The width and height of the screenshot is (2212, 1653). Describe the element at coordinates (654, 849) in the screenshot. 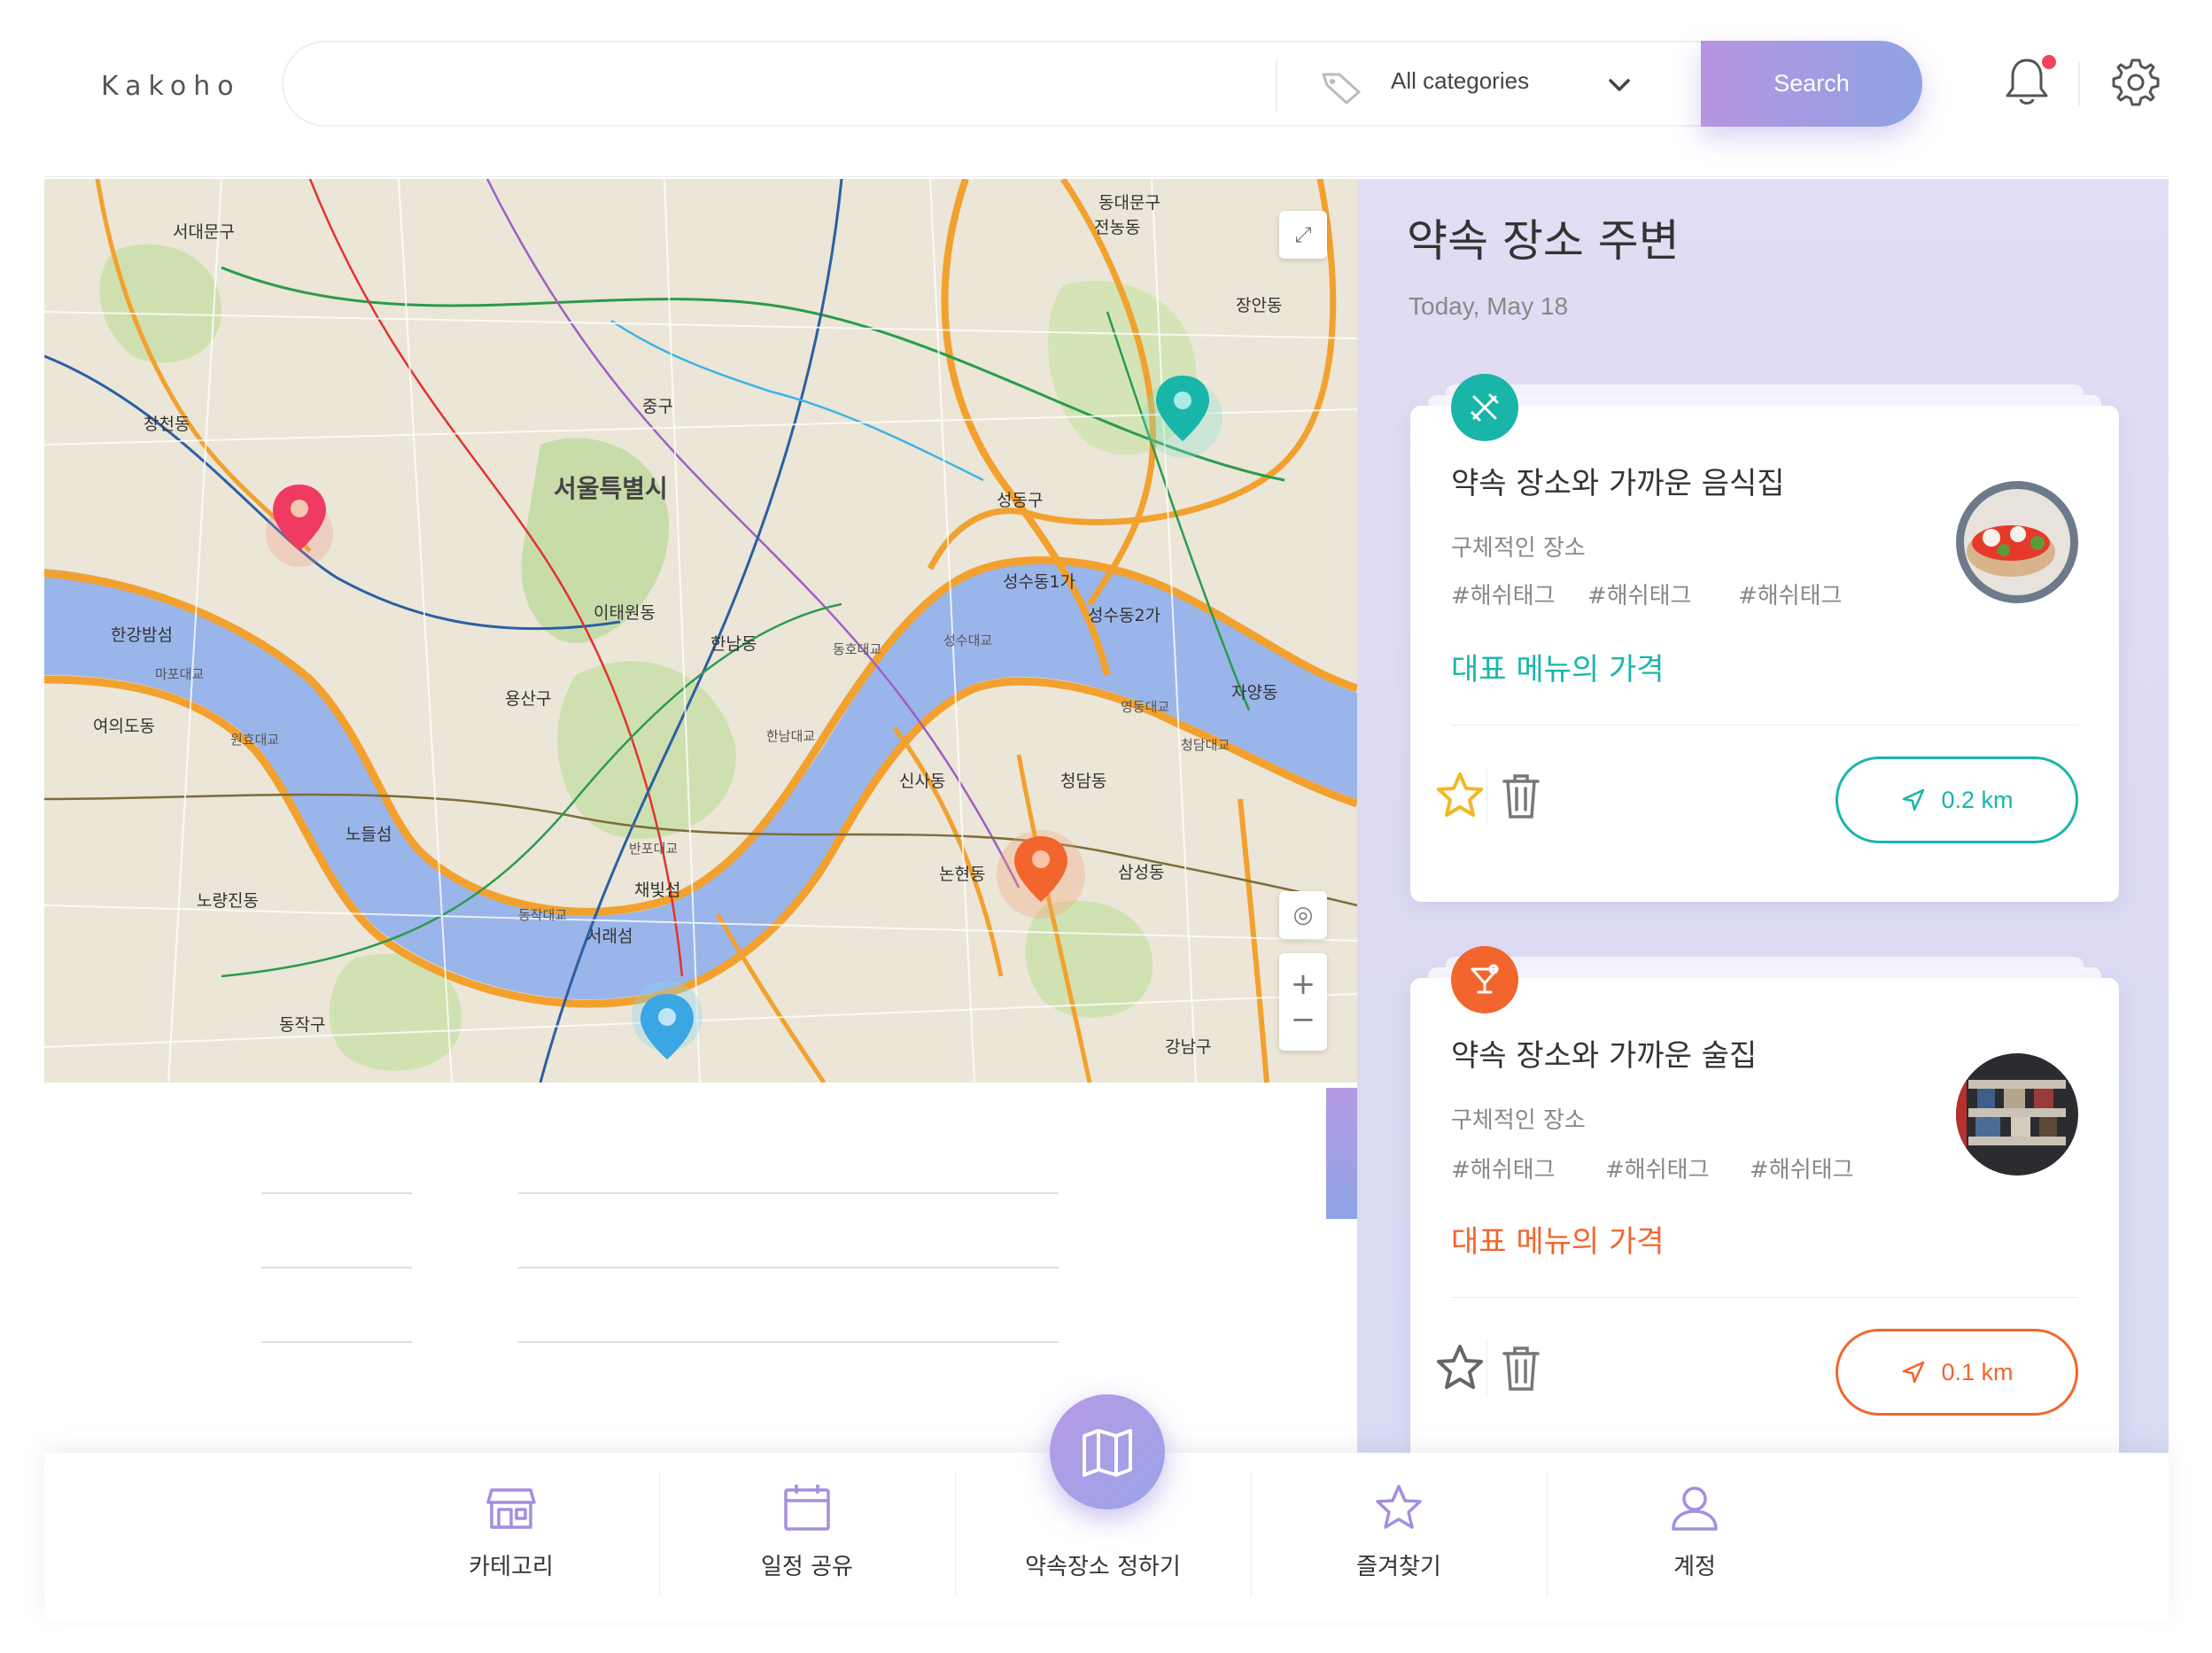

I see `map-label: 반포대교` at that location.